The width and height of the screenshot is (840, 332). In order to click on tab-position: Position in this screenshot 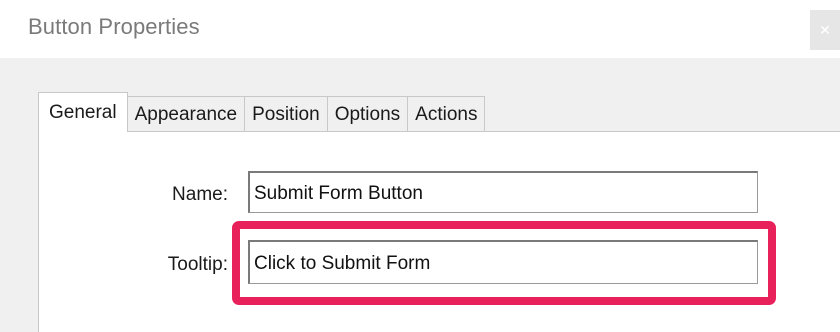, I will do `click(286, 114)`.